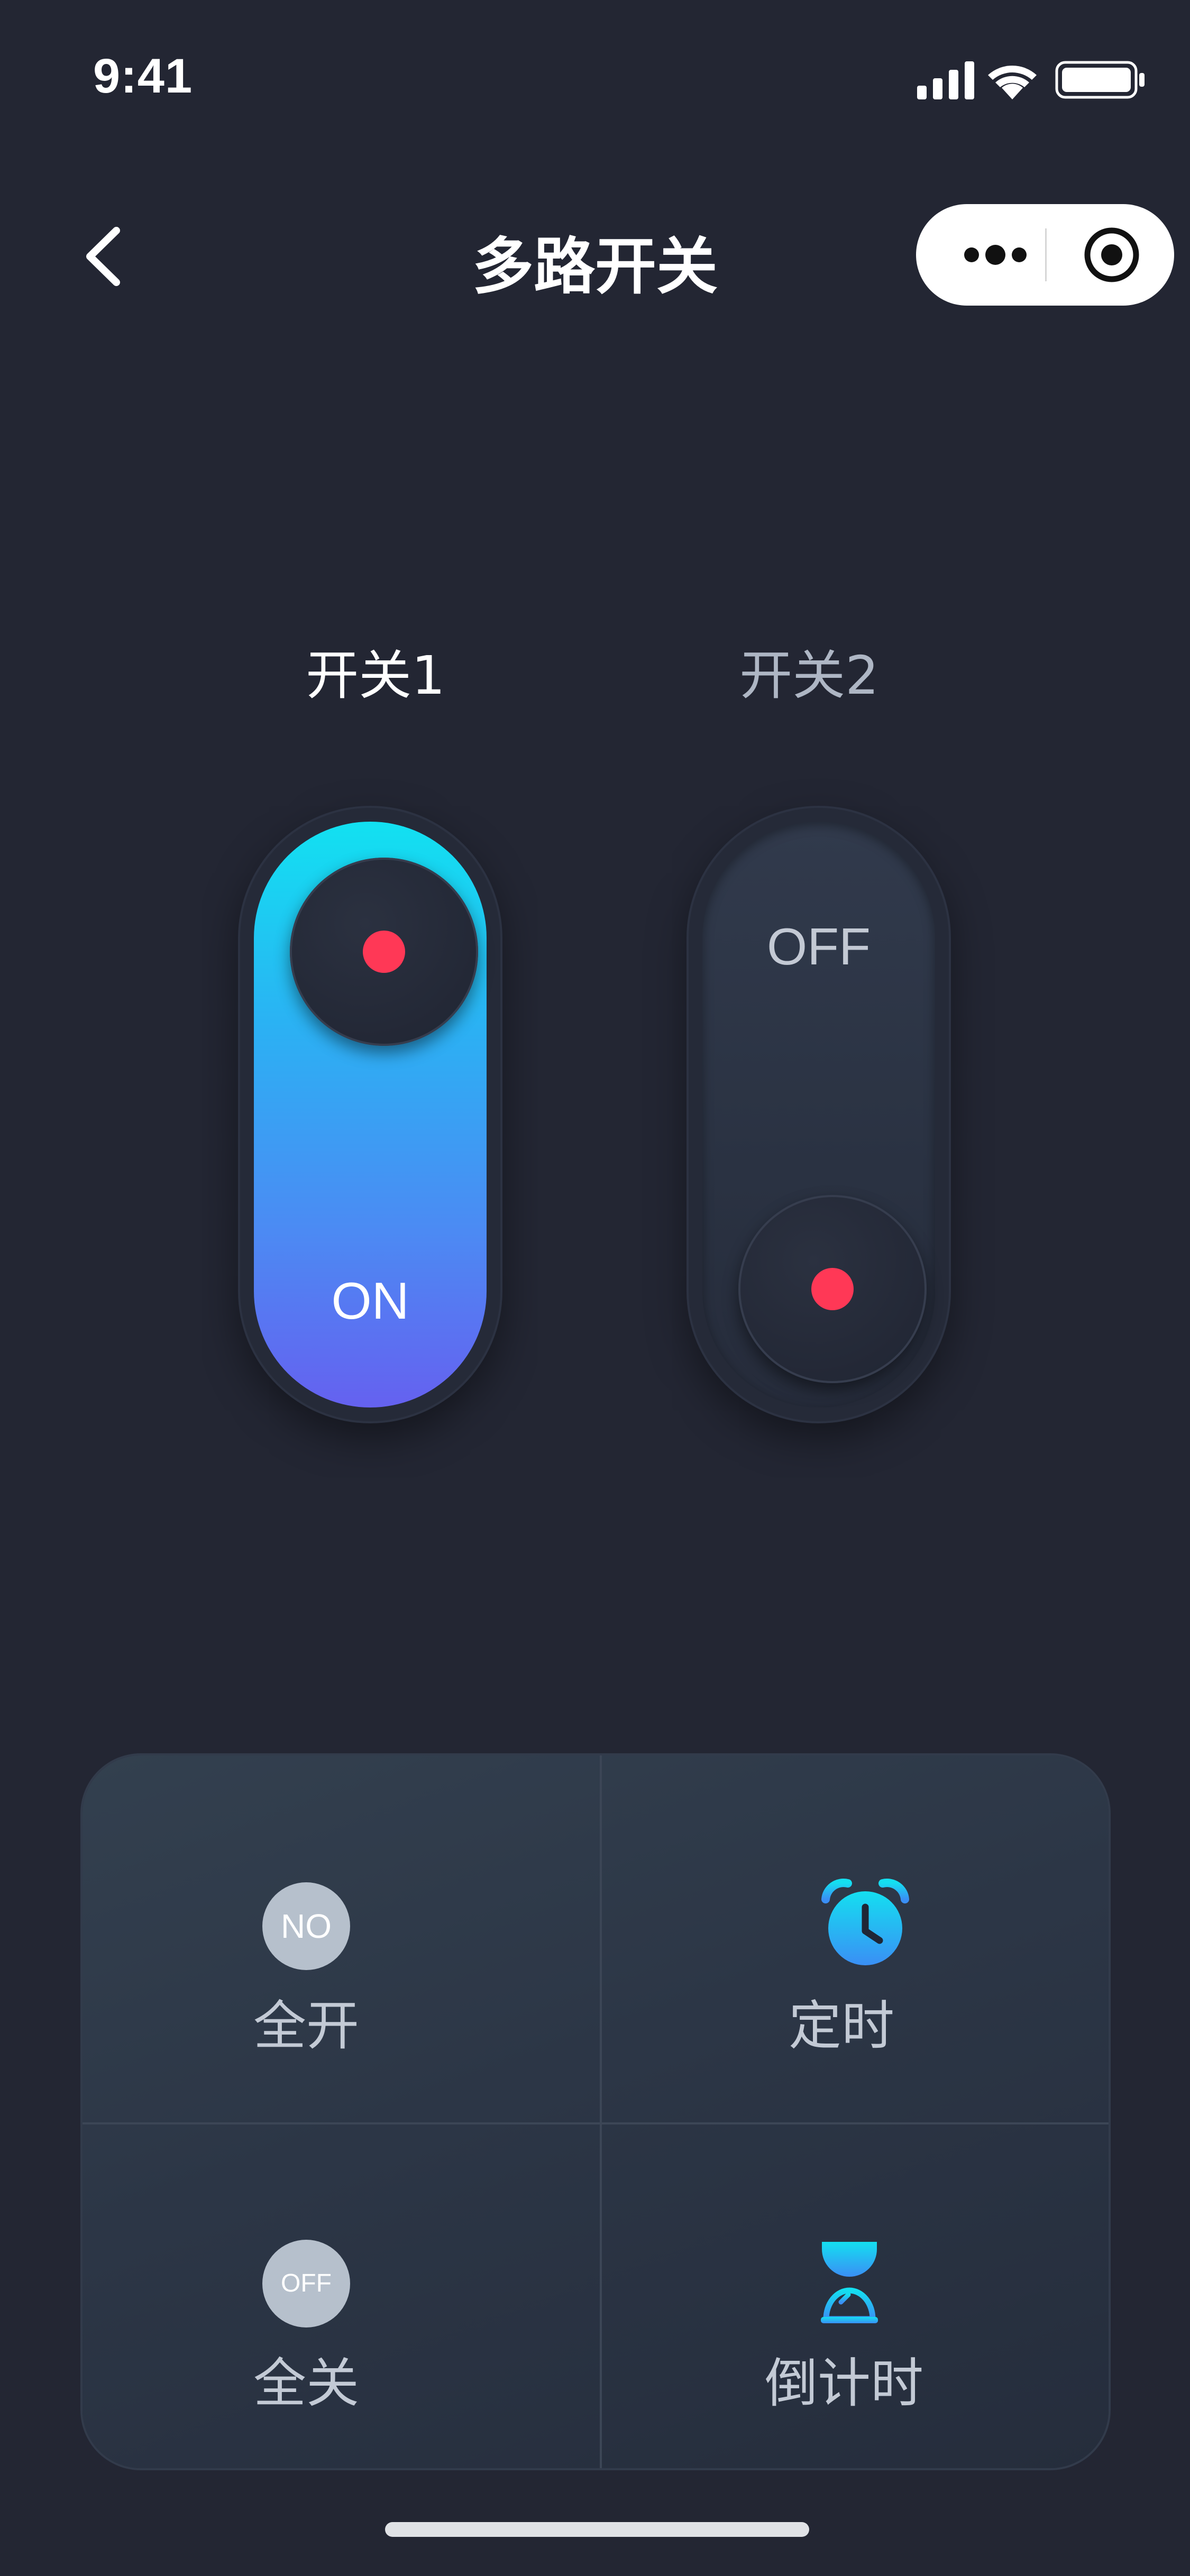 The height and width of the screenshot is (2576, 1190). I want to click on switch-1-knob, so click(384, 952).